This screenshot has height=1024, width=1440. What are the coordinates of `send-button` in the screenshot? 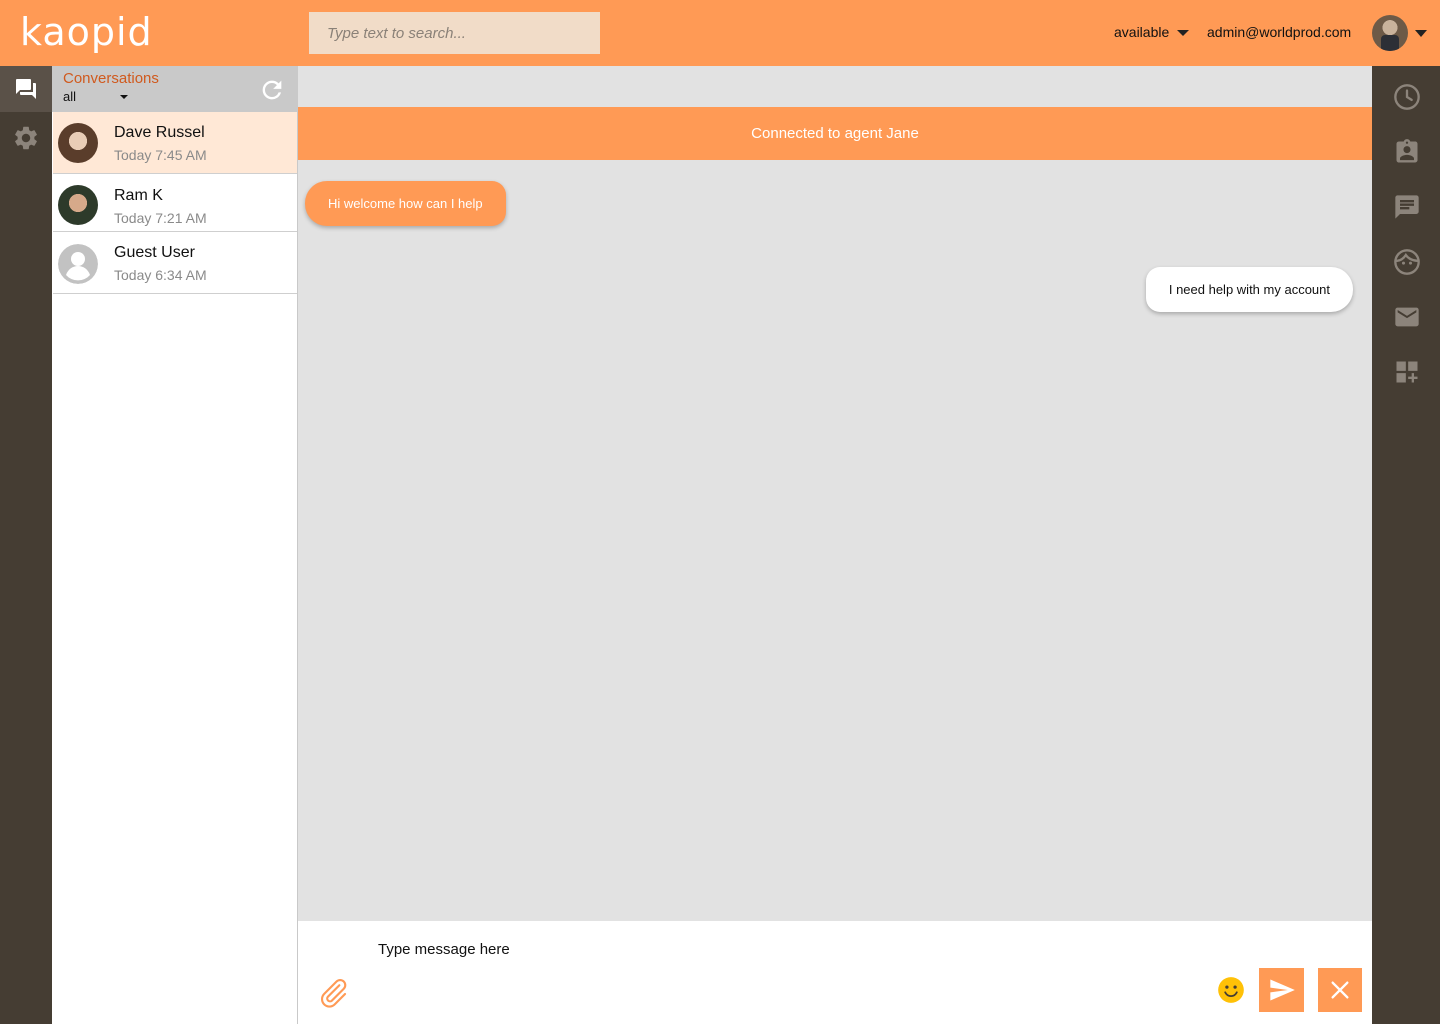 It's located at (1281, 990).